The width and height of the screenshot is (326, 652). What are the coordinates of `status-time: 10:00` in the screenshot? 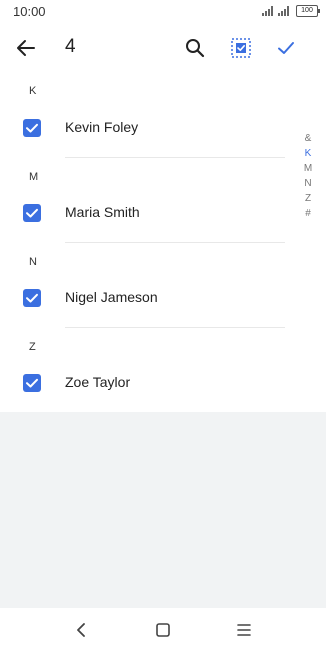 It's located at (29, 11).